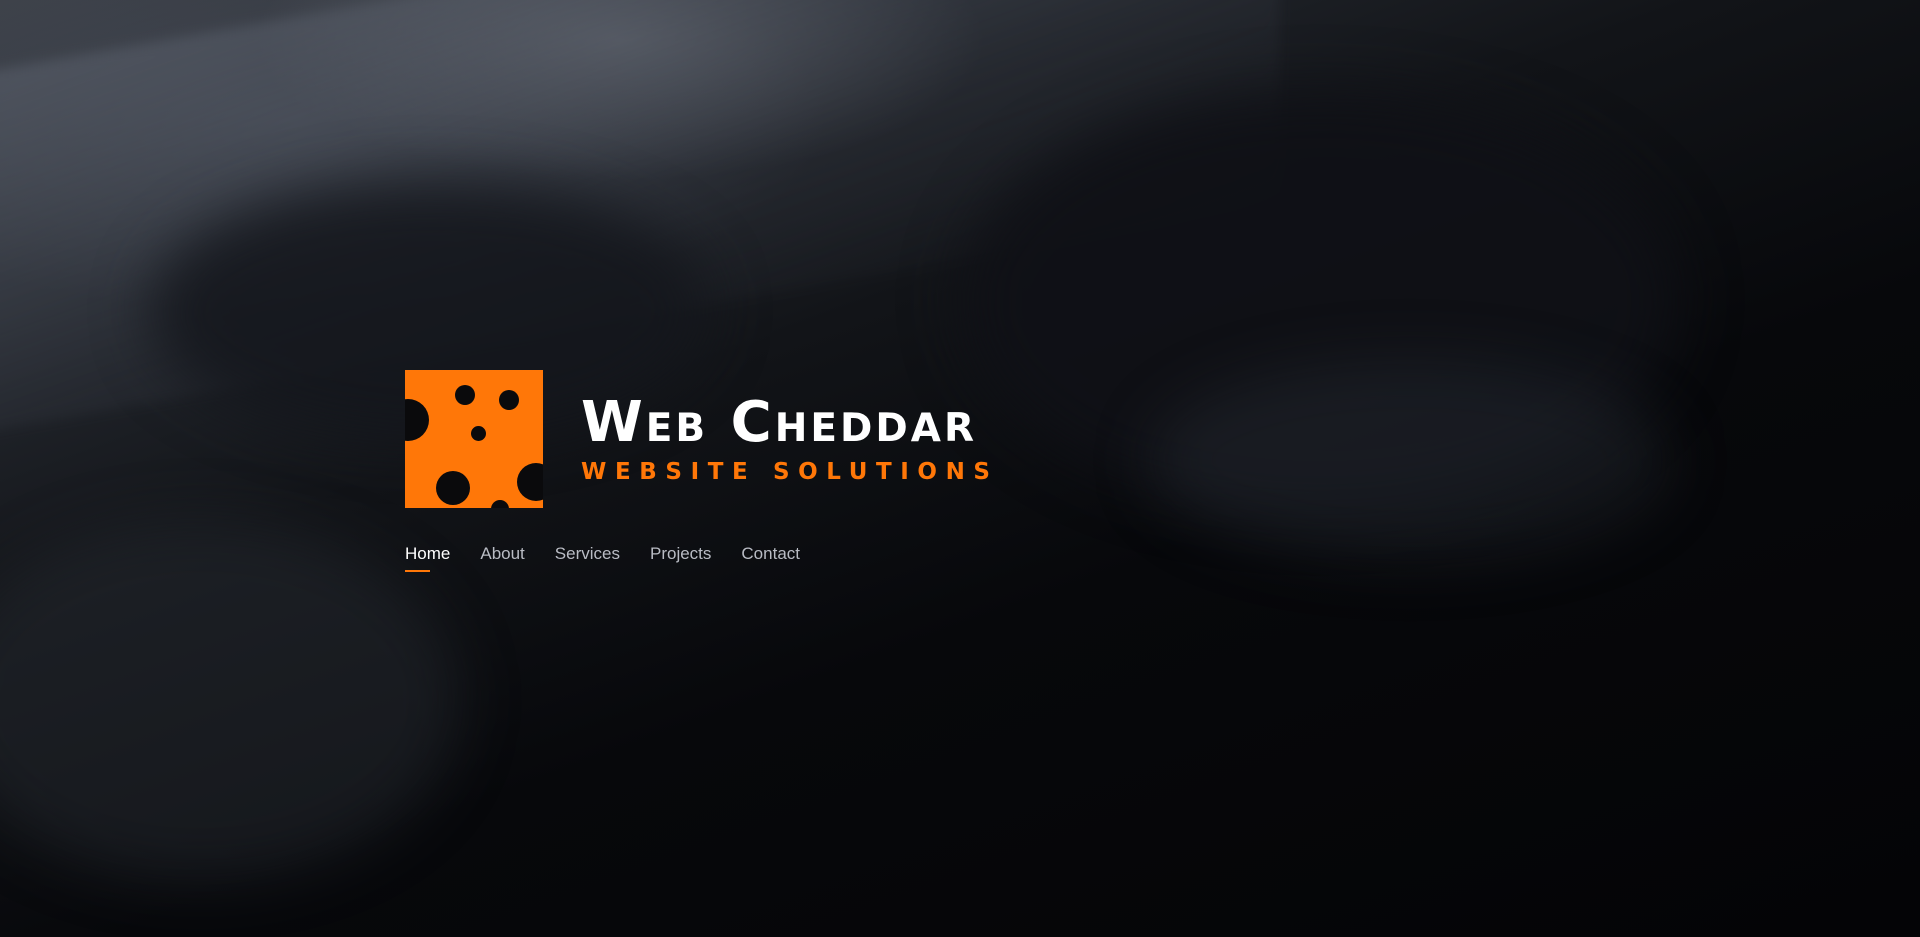 The image size is (1920, 937). I want to click on brand-tagline: WEBSITE SOLUTIONS, so click(790, 471).